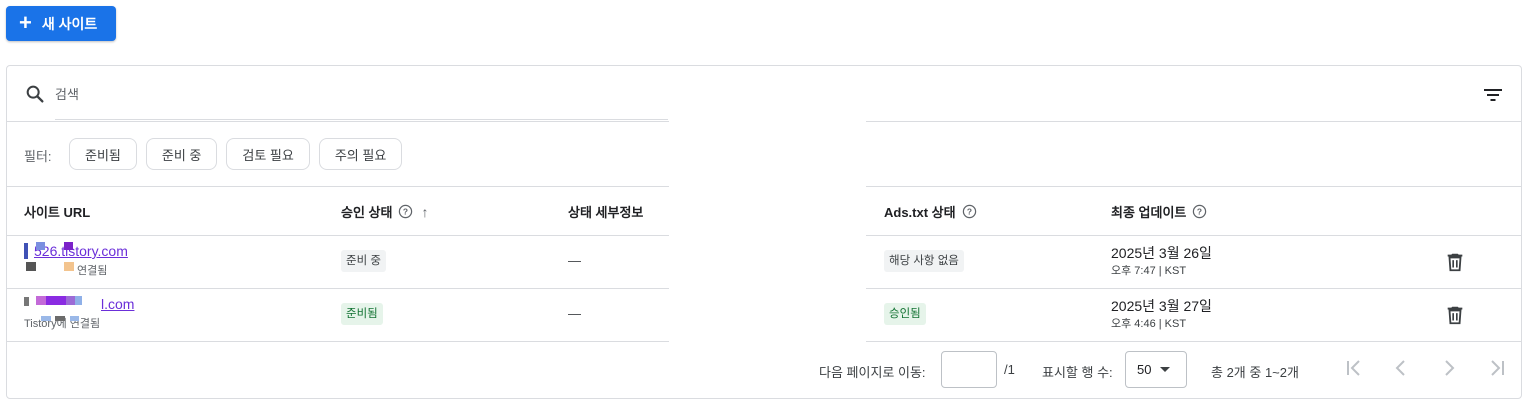 The height and width of the screenshot is (406, 1531). I want to click on total-pages: /1, so click(1009, 369).